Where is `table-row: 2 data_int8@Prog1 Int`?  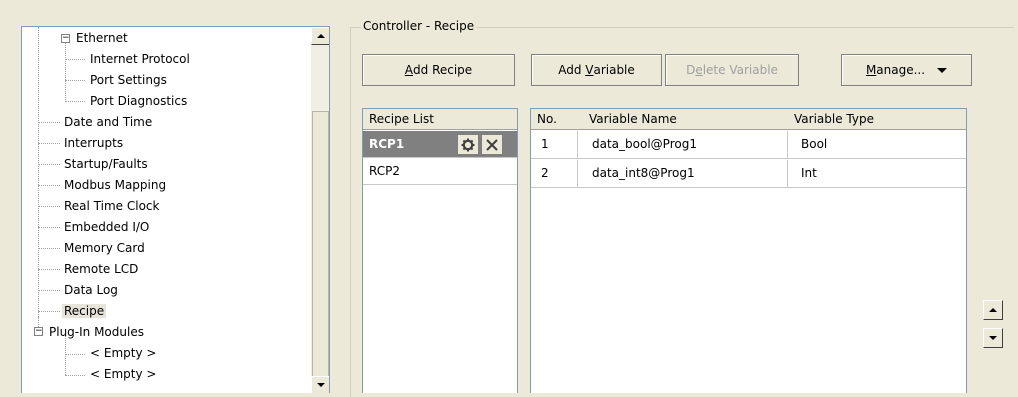 table-row: 2 data_int8@Prog1 Int is located at coordinates (748, 174).